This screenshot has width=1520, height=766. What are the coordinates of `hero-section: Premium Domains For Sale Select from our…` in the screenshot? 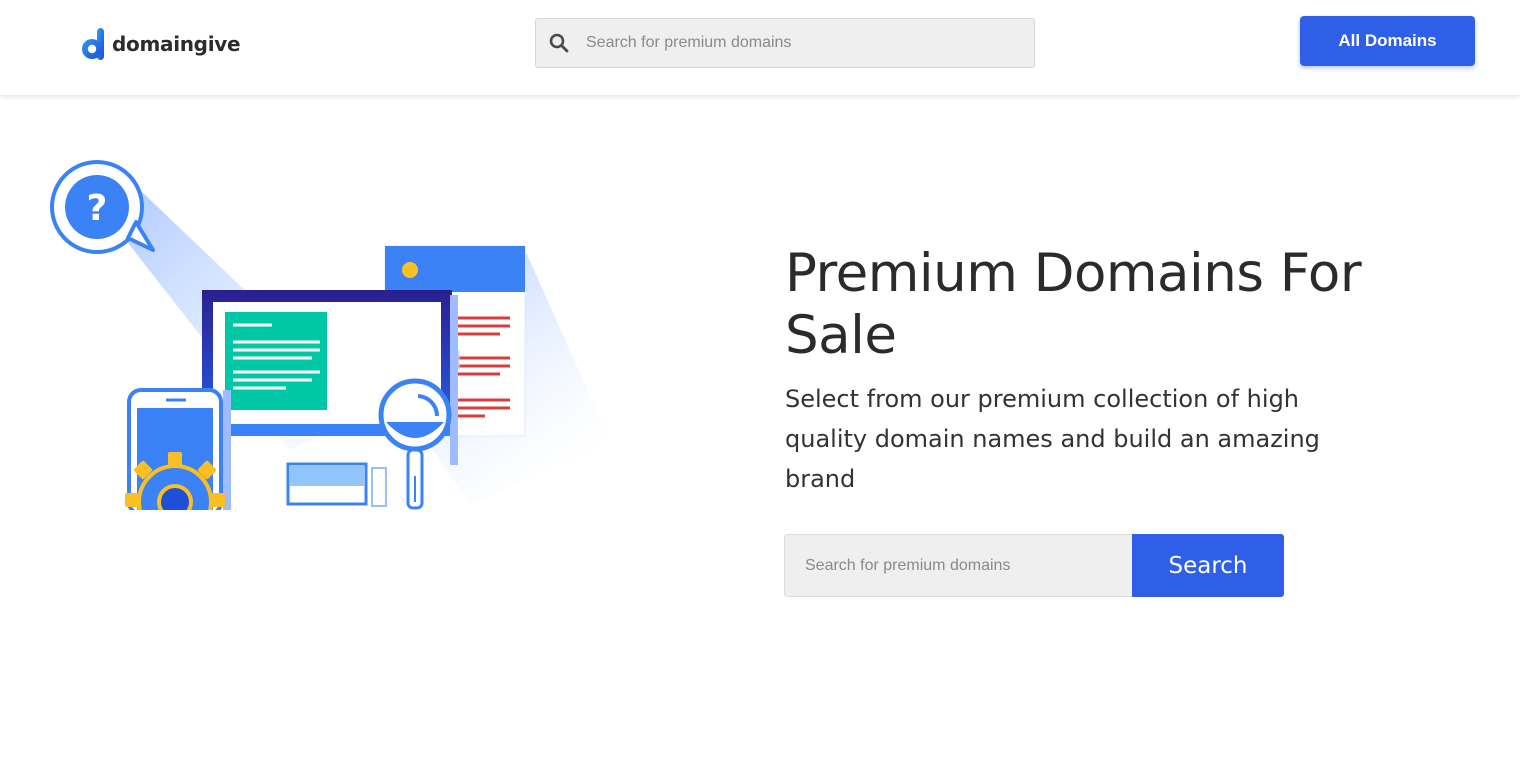 It's located at (1105, 371).